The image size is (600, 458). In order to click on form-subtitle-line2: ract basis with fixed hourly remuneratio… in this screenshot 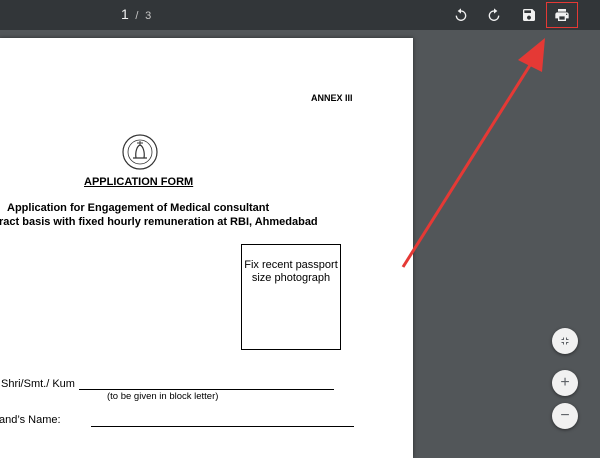, I will do `click(159, 222)`.